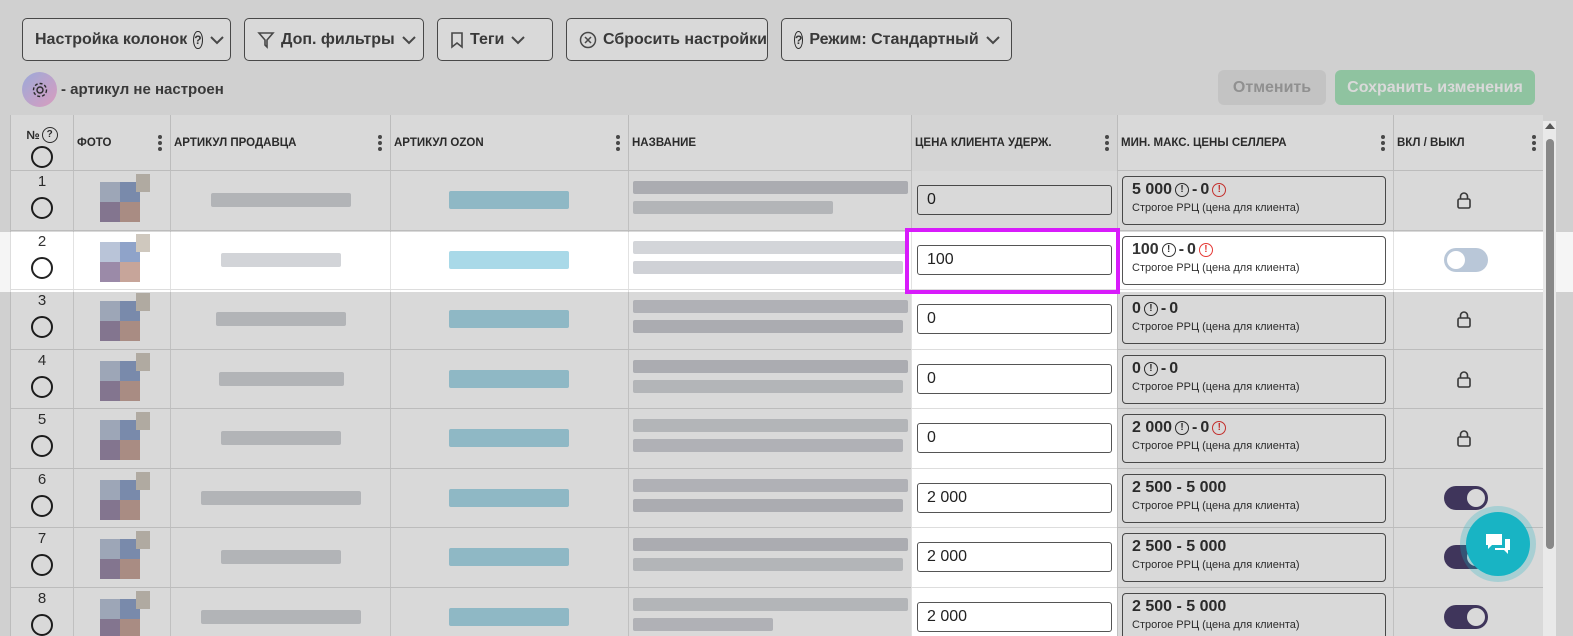  Describe the element at coordinates (1256, 143) in the screenshot. I see `header-min-max: МИН. МАКС. ЦЕНЫ СЕЛЛЕРА` at that location.